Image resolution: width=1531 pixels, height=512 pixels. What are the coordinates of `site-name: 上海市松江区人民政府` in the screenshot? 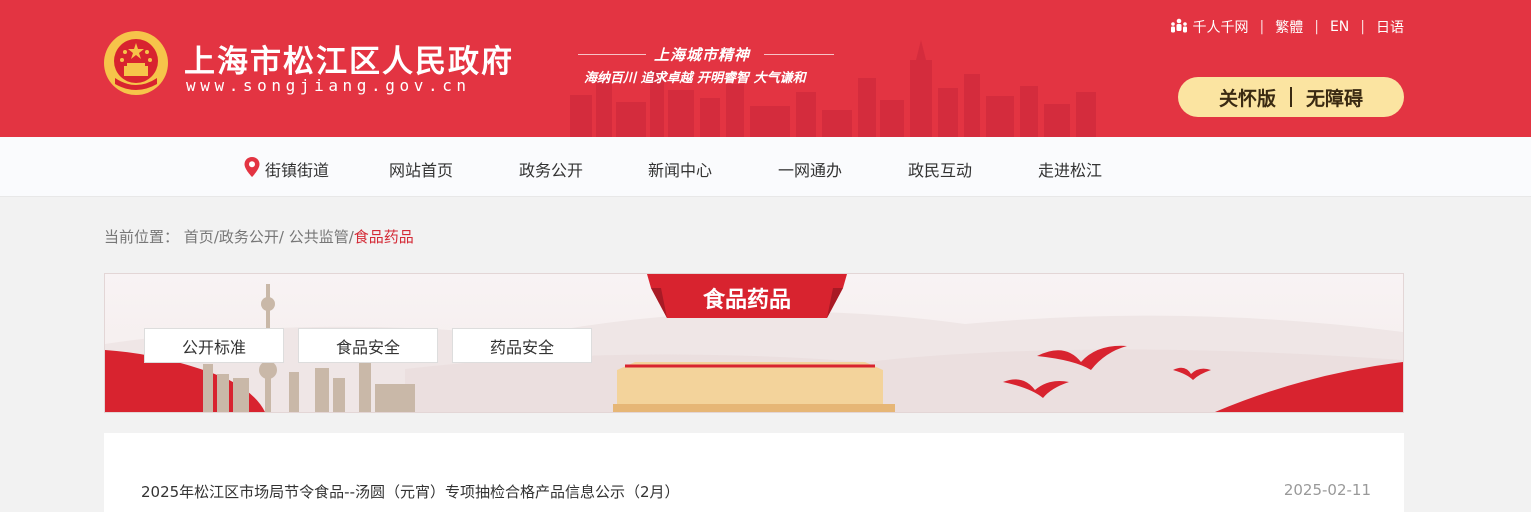 It's located at (349, 58).